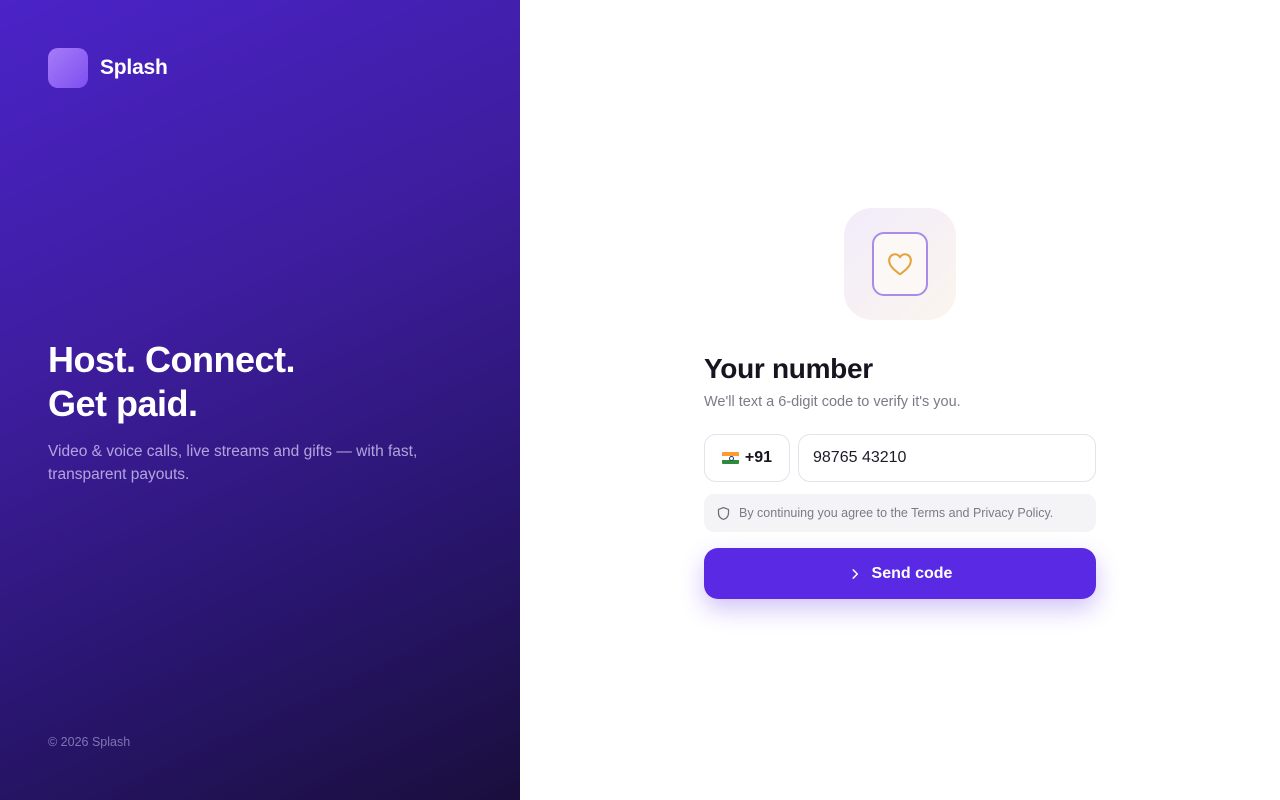  What do you see at coordinates (723, 513) in the screenshot?
I see `shield-icon` at bounding box center [723, 513].